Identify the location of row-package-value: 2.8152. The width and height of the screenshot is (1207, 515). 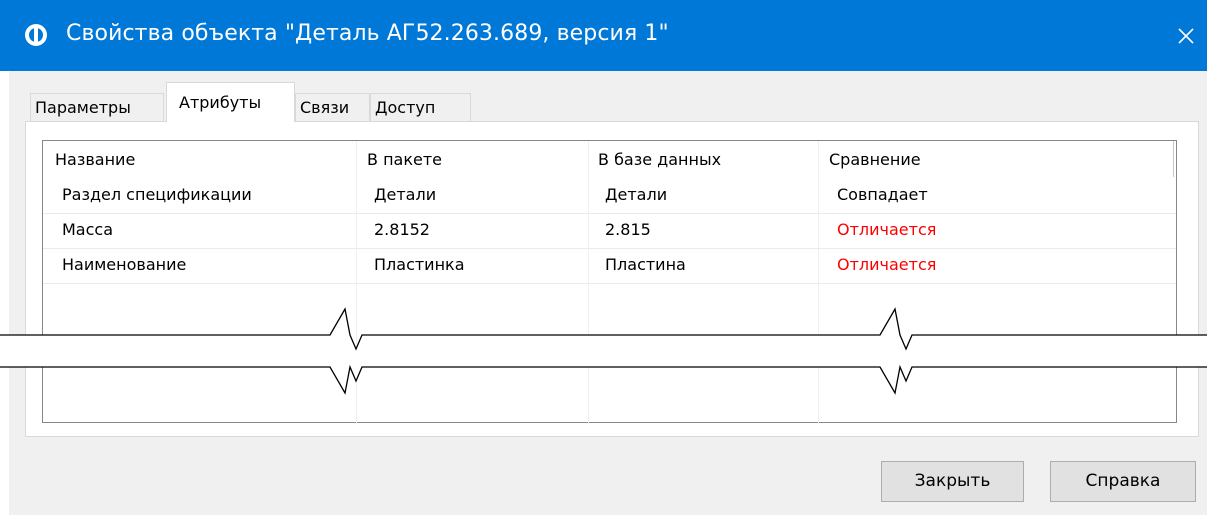
(402, 229).